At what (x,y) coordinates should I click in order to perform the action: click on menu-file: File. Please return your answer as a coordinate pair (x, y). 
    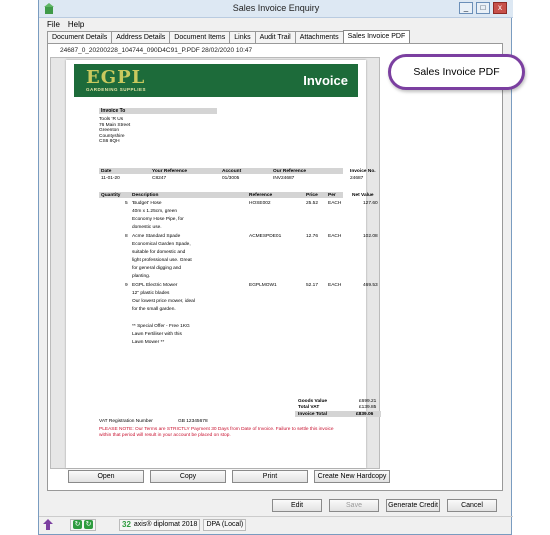
    Looking at the image, I should click on (53, 24).